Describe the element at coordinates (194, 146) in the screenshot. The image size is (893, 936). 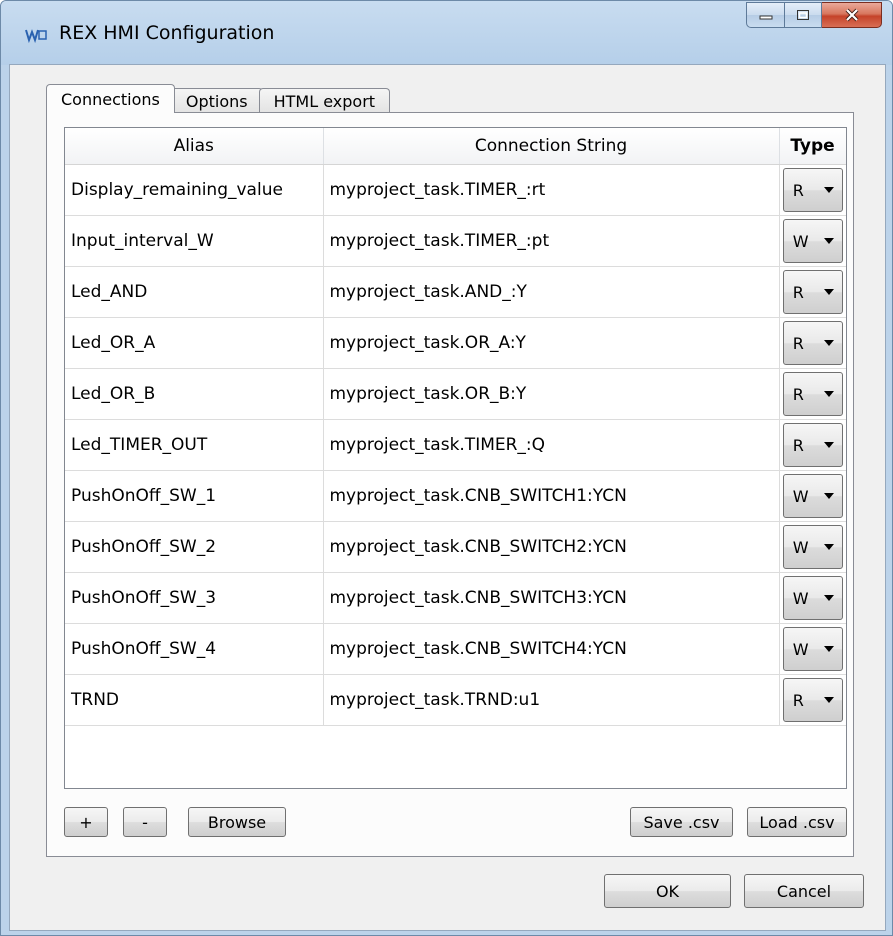
I see `column-header-alias: Alias` at that location.